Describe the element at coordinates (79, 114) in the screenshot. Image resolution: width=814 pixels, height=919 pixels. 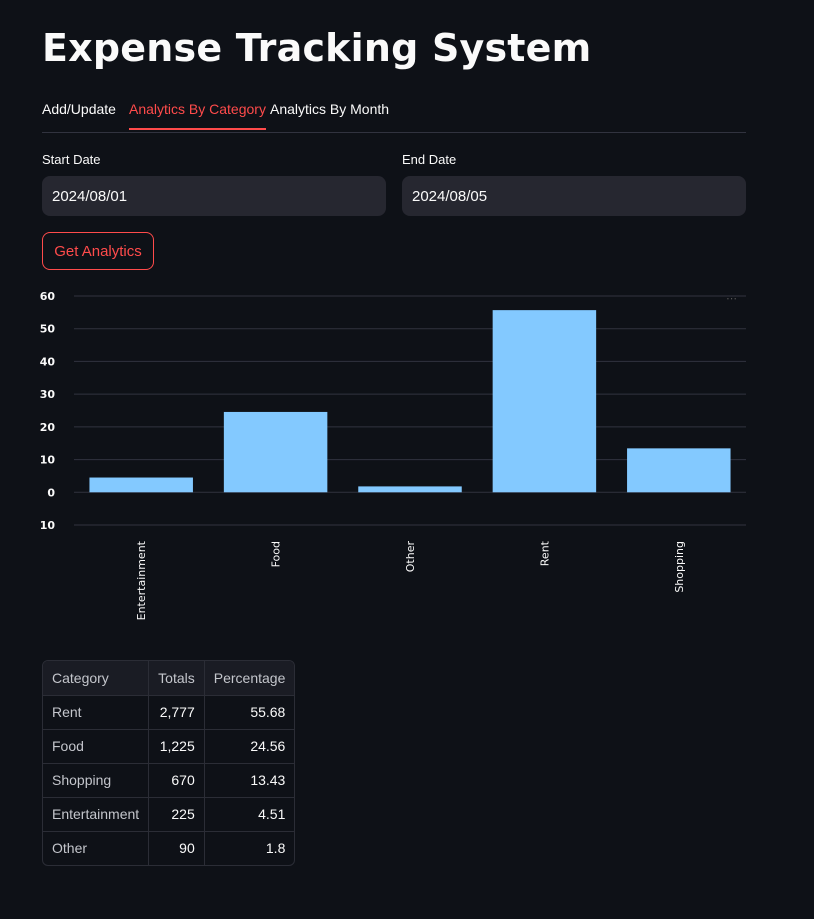
I see `tab-add-update: Add/Update` at that location.